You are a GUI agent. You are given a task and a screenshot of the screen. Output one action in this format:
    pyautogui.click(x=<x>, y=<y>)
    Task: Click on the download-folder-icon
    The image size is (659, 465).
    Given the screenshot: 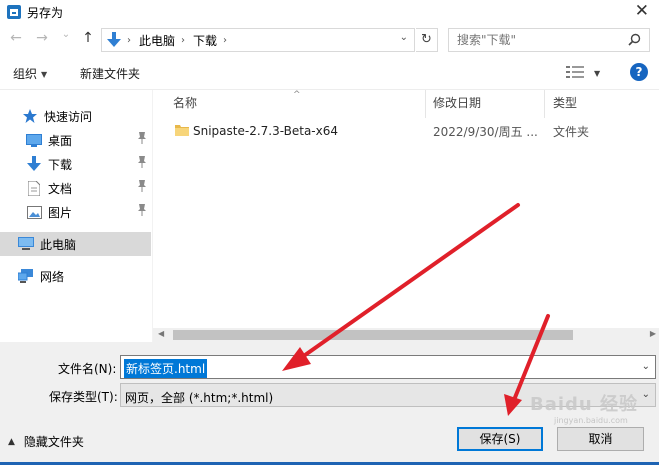 What is the action you would take?
    pyautogui.click(x=114, y=40)
    